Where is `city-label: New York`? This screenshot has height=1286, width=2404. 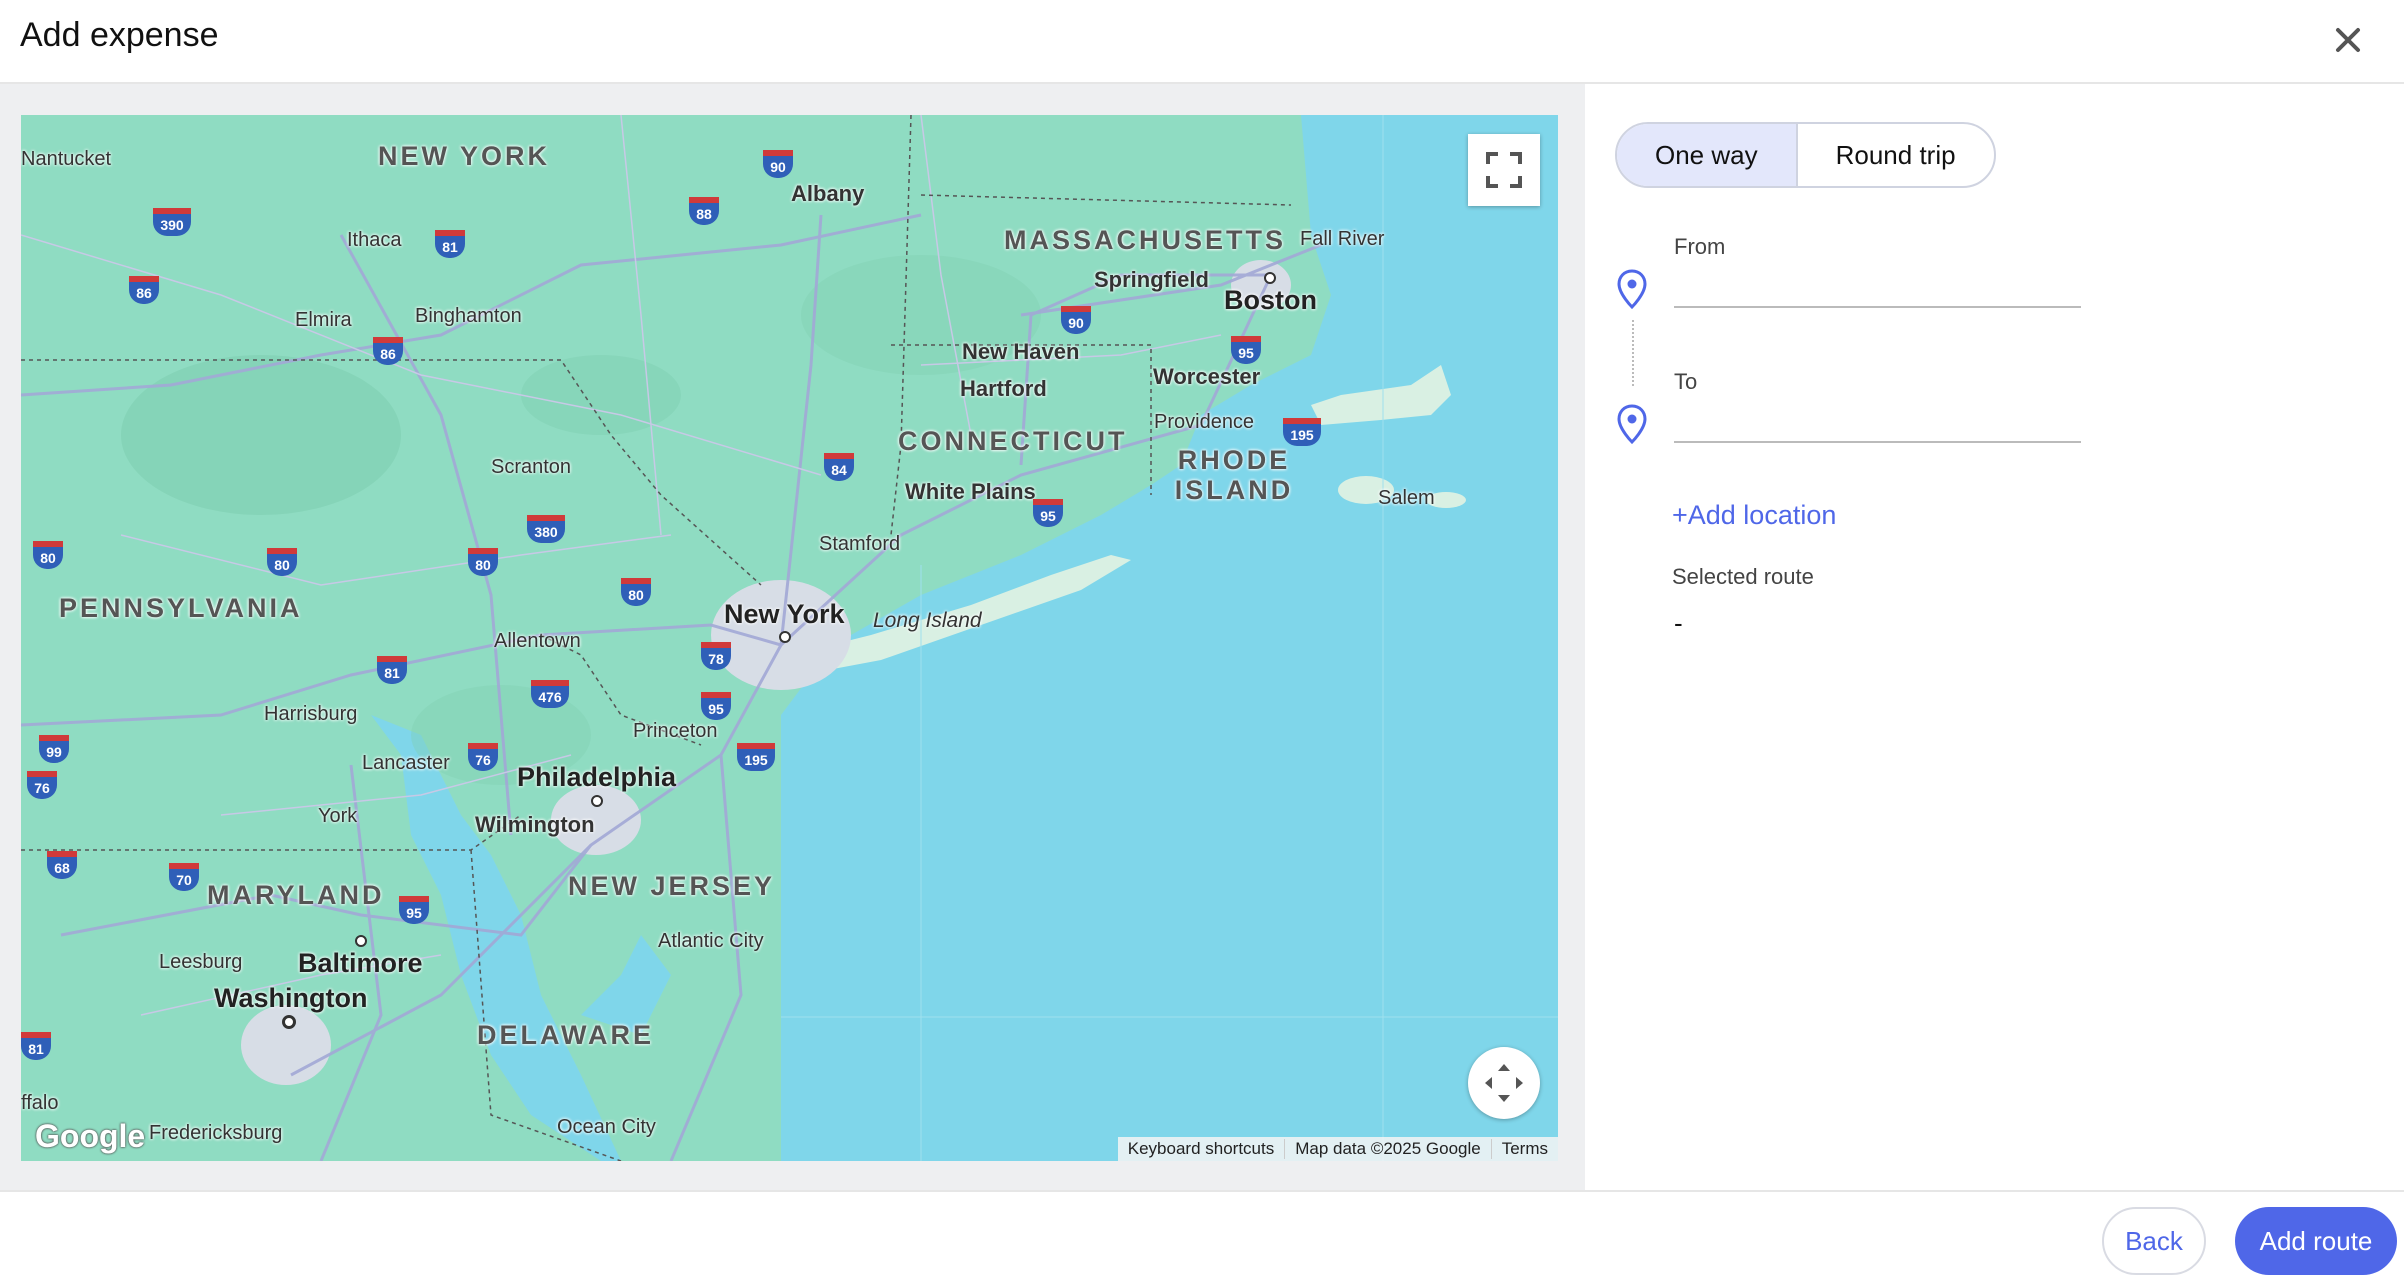 city-label: New York is located at coordinates (784, 614).